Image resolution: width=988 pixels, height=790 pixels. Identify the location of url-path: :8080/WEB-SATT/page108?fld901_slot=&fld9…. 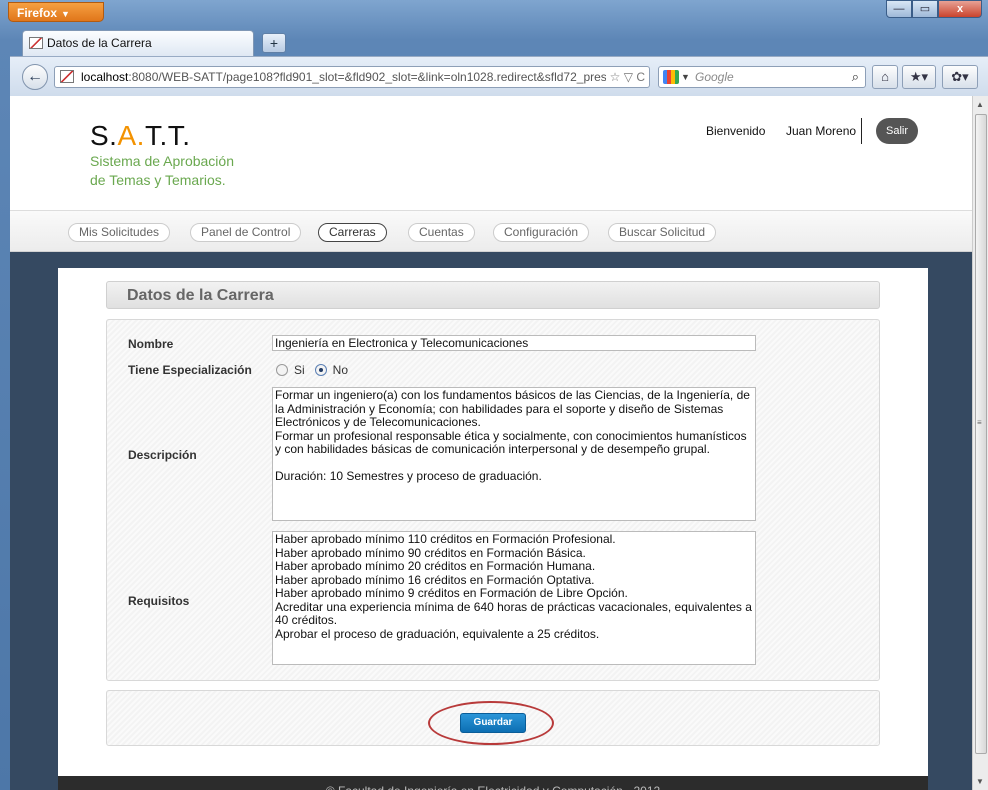
(371, 77).